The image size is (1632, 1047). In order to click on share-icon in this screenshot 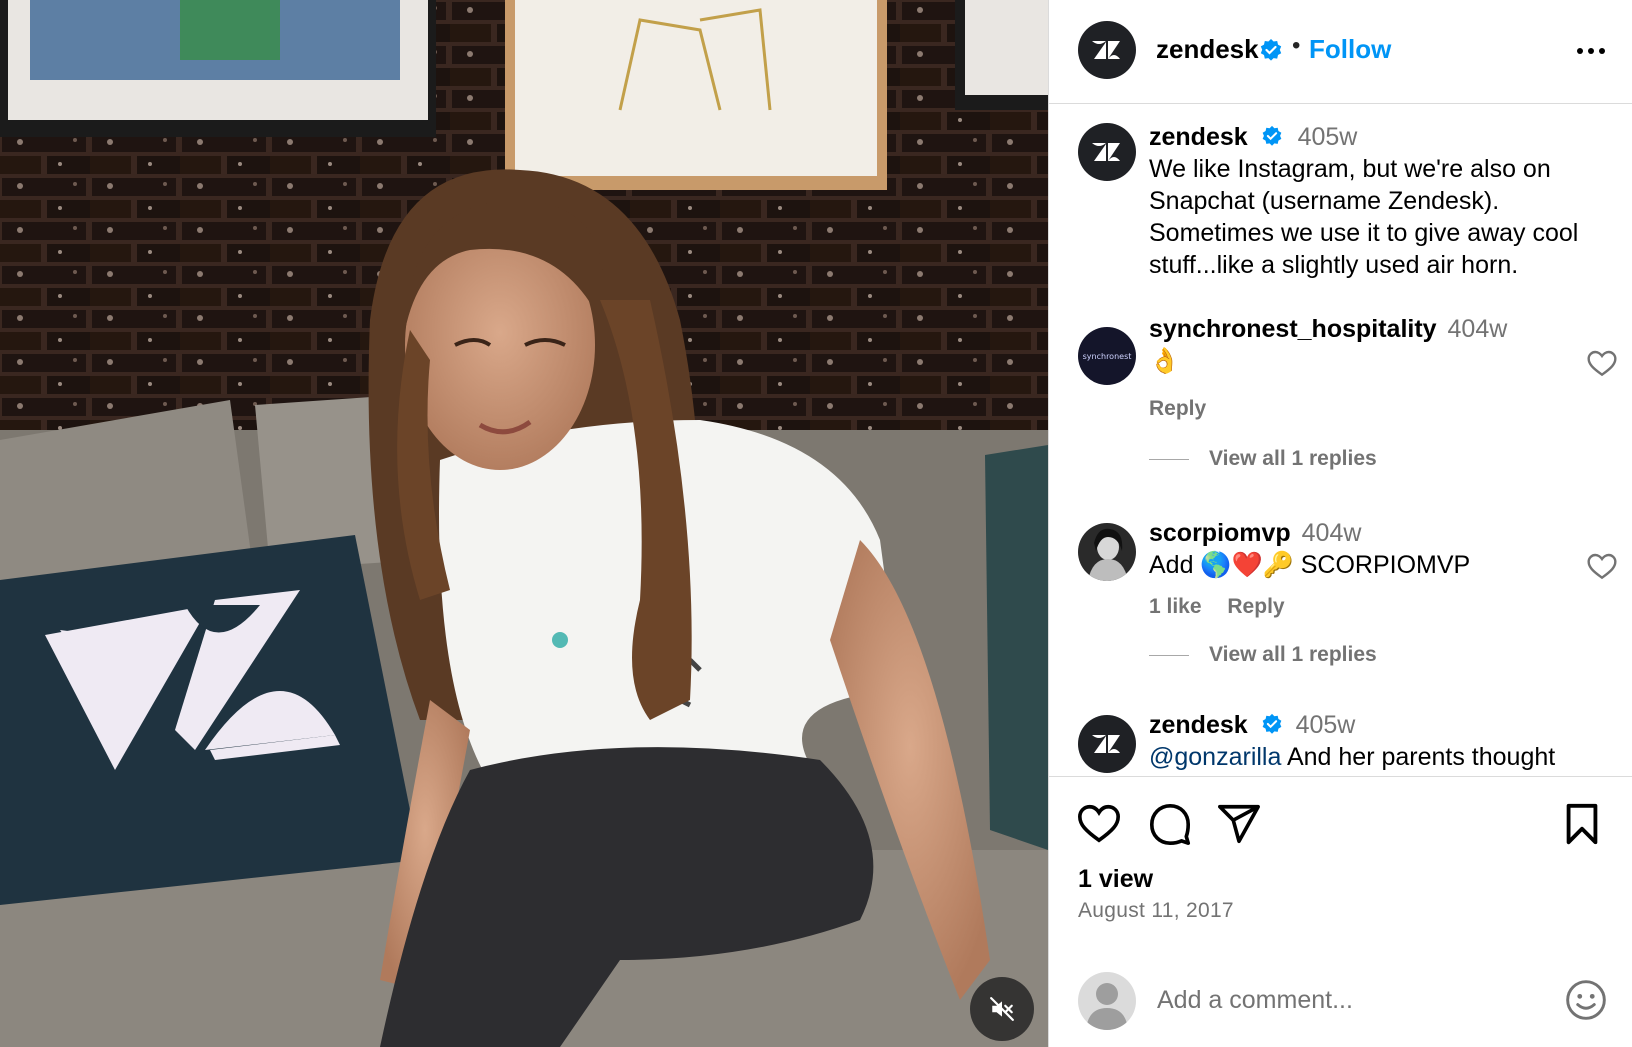, I will do `click(1239, 824)`.